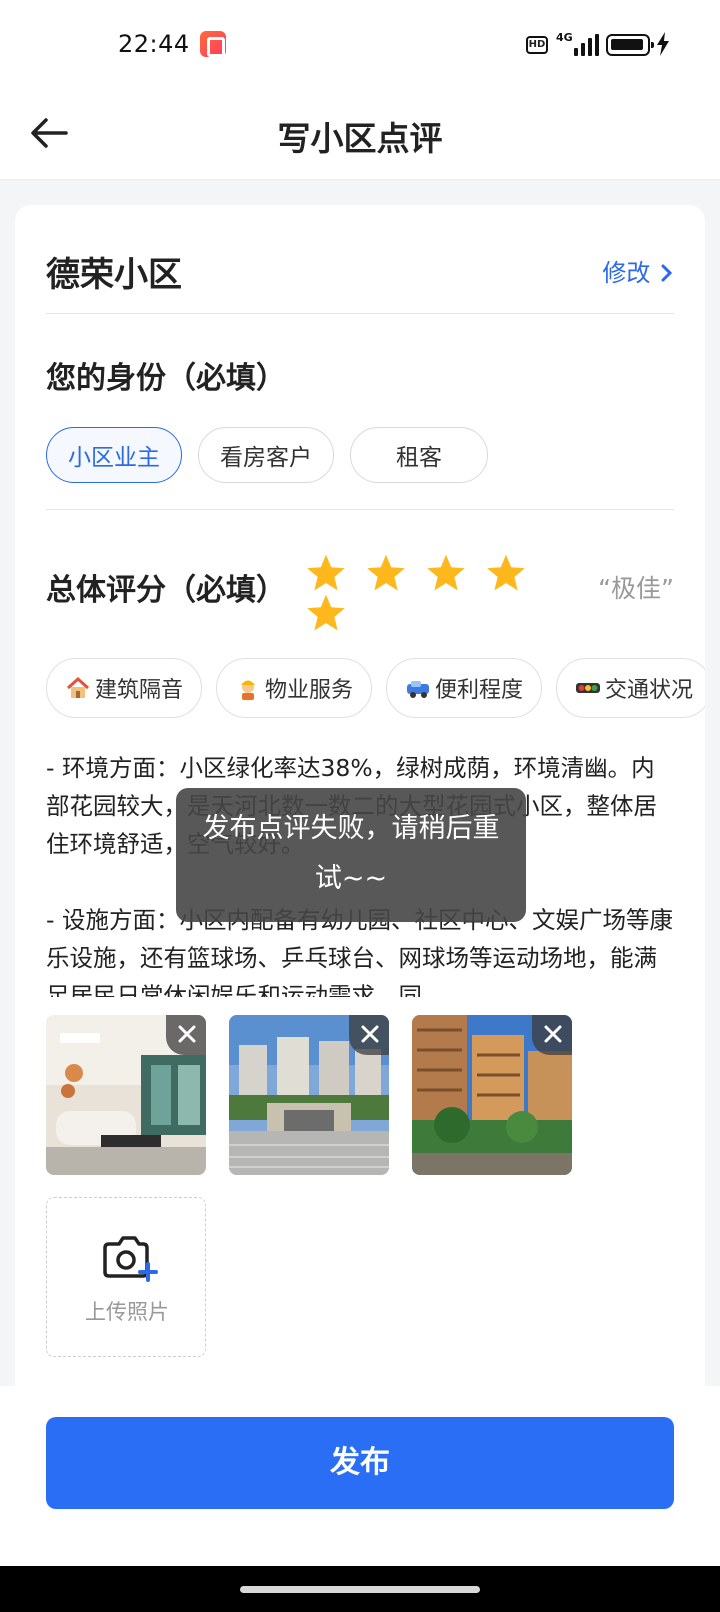 This screenshot has width=720, height=1612. I want to click on community-row: 德荣小区 修改, so click(360, 271).